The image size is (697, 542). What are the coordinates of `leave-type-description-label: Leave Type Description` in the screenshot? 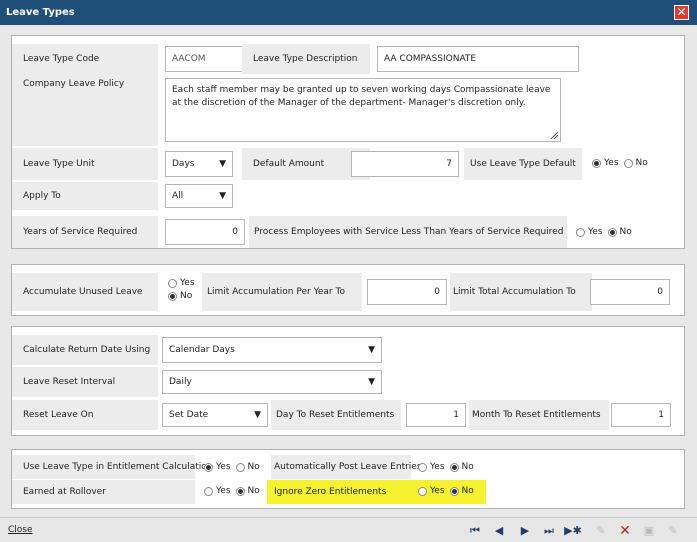 It's located at (306, 59).